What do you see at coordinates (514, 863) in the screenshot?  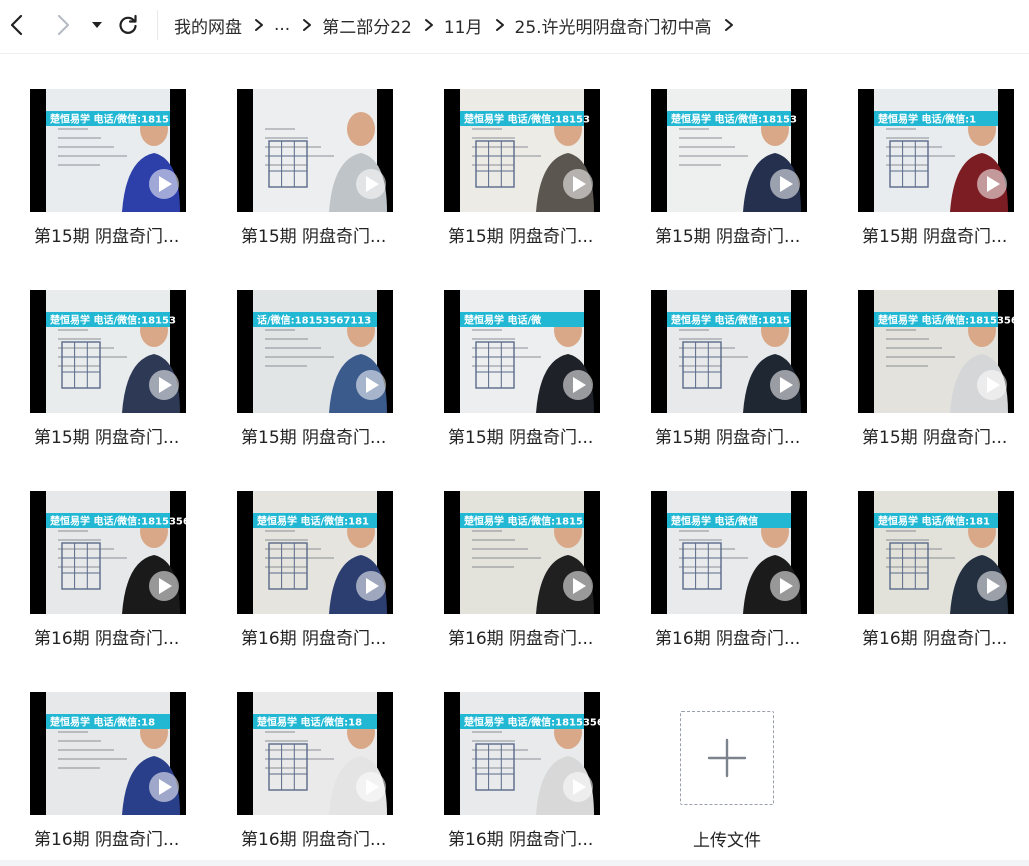 I see `bottom-divider` at bounding box center [514, 863].